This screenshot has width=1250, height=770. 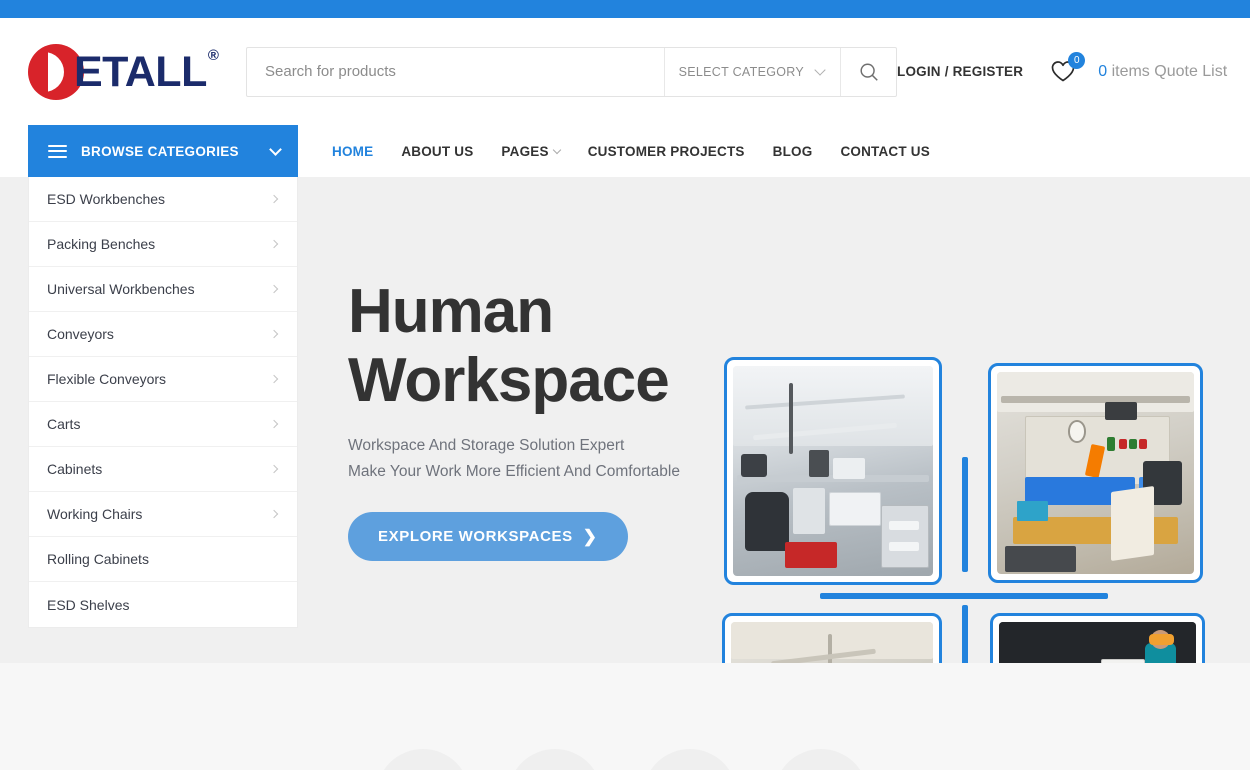 What do you see at coordinates (80, 334) in the screenshot?
I see `sidebar-item-label: Conveyors` at bounding box center [80, 334].